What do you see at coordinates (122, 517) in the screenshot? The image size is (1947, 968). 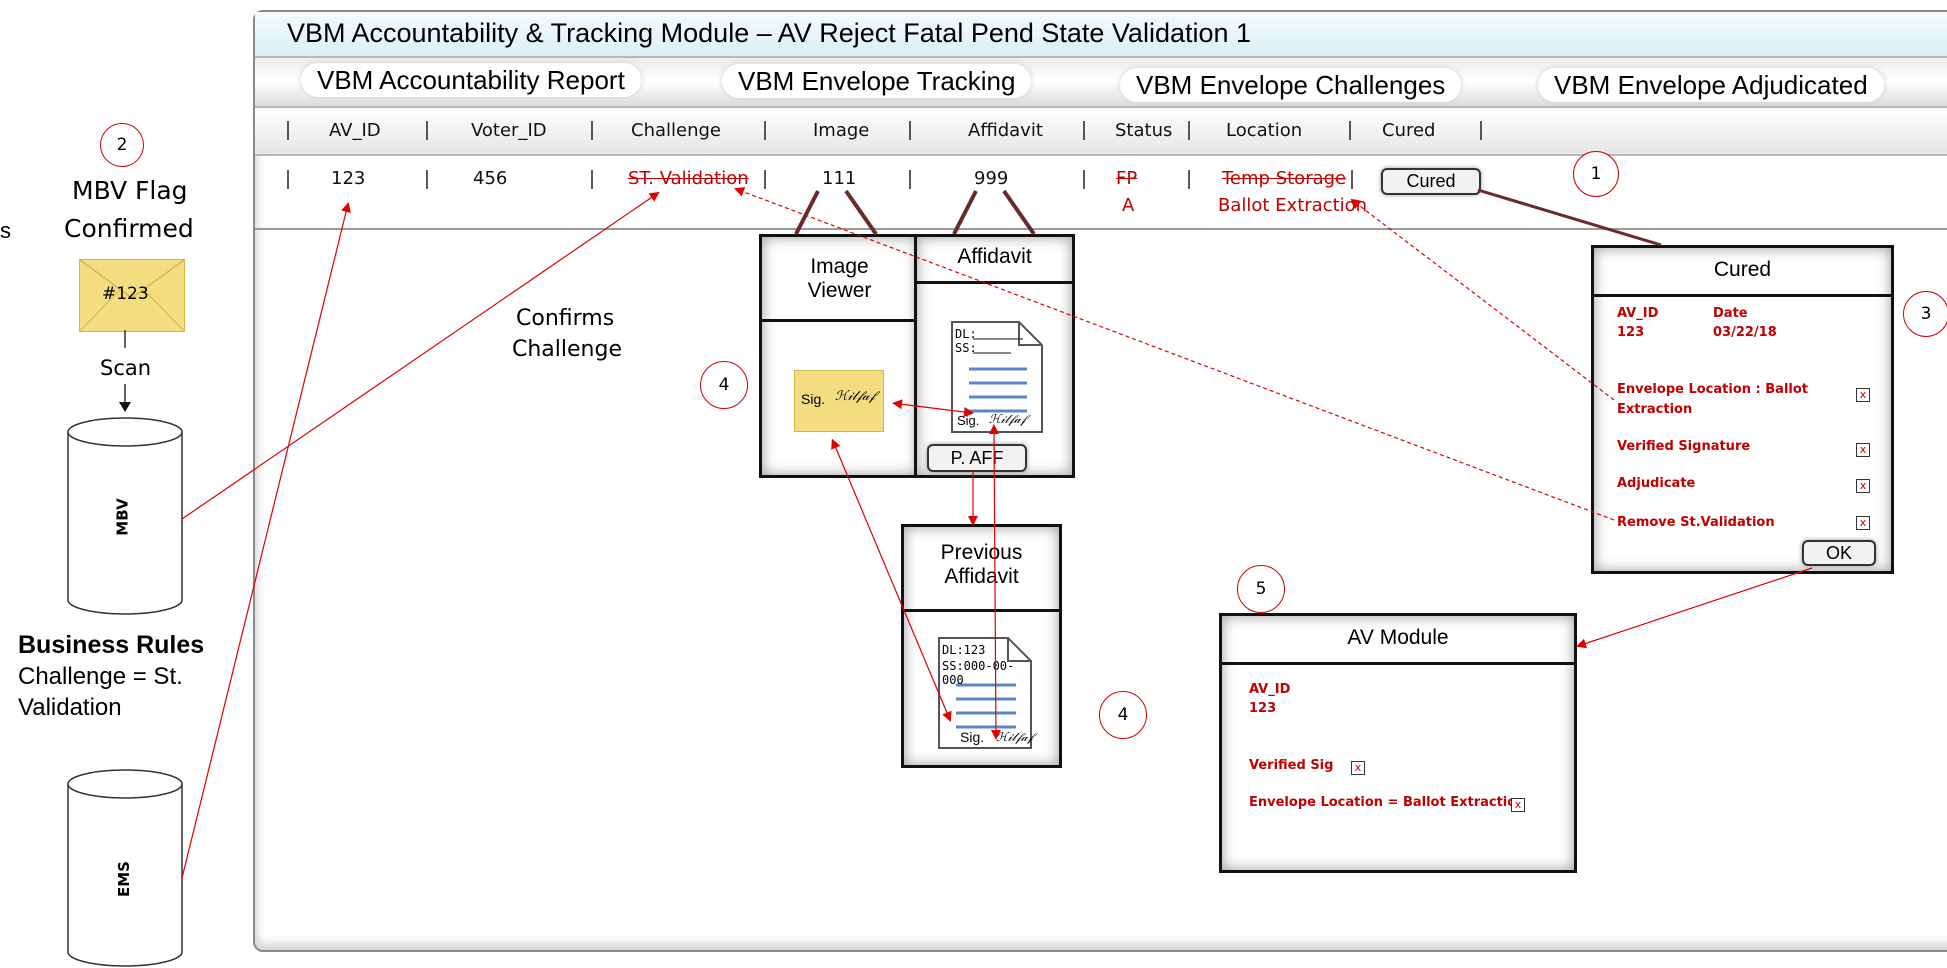 I see `mbv-database-label: MBV` at bounding box center [122, 517].